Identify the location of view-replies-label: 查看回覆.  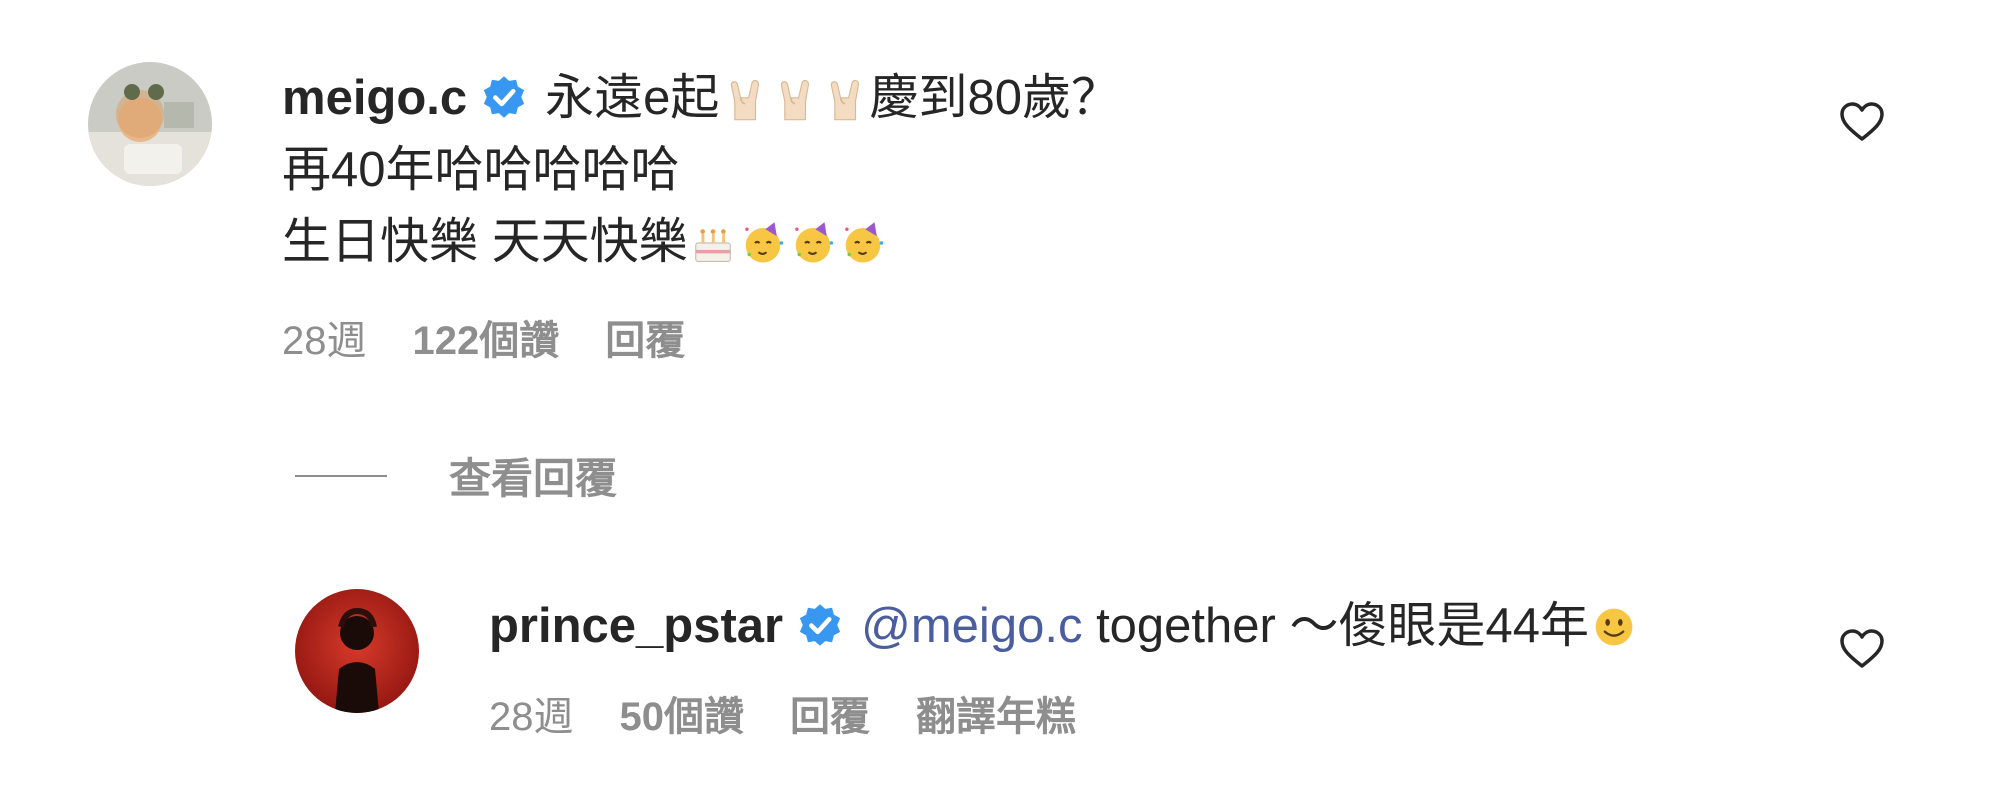
(533, 478).